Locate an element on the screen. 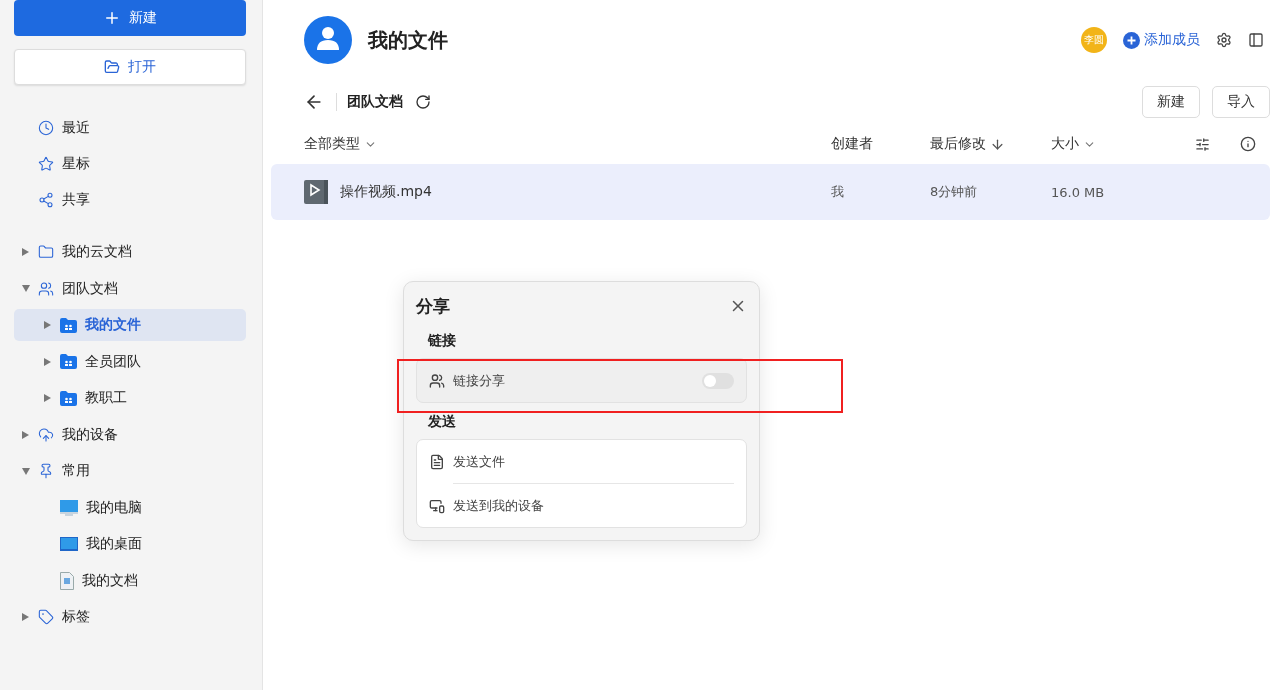  tag-icon is located at coordinates (46, 617).